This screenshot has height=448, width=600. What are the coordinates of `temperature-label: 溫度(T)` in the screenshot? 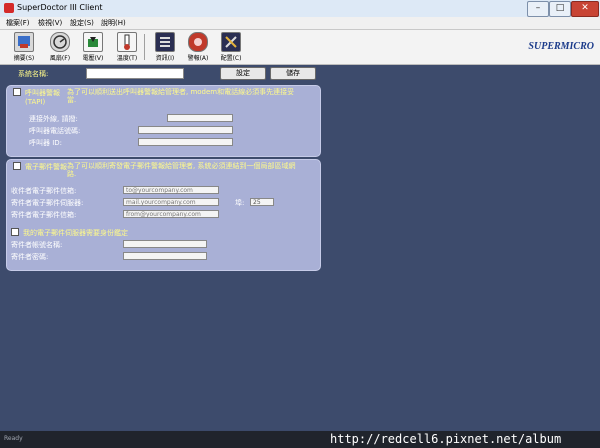 It's located at (127, 58).